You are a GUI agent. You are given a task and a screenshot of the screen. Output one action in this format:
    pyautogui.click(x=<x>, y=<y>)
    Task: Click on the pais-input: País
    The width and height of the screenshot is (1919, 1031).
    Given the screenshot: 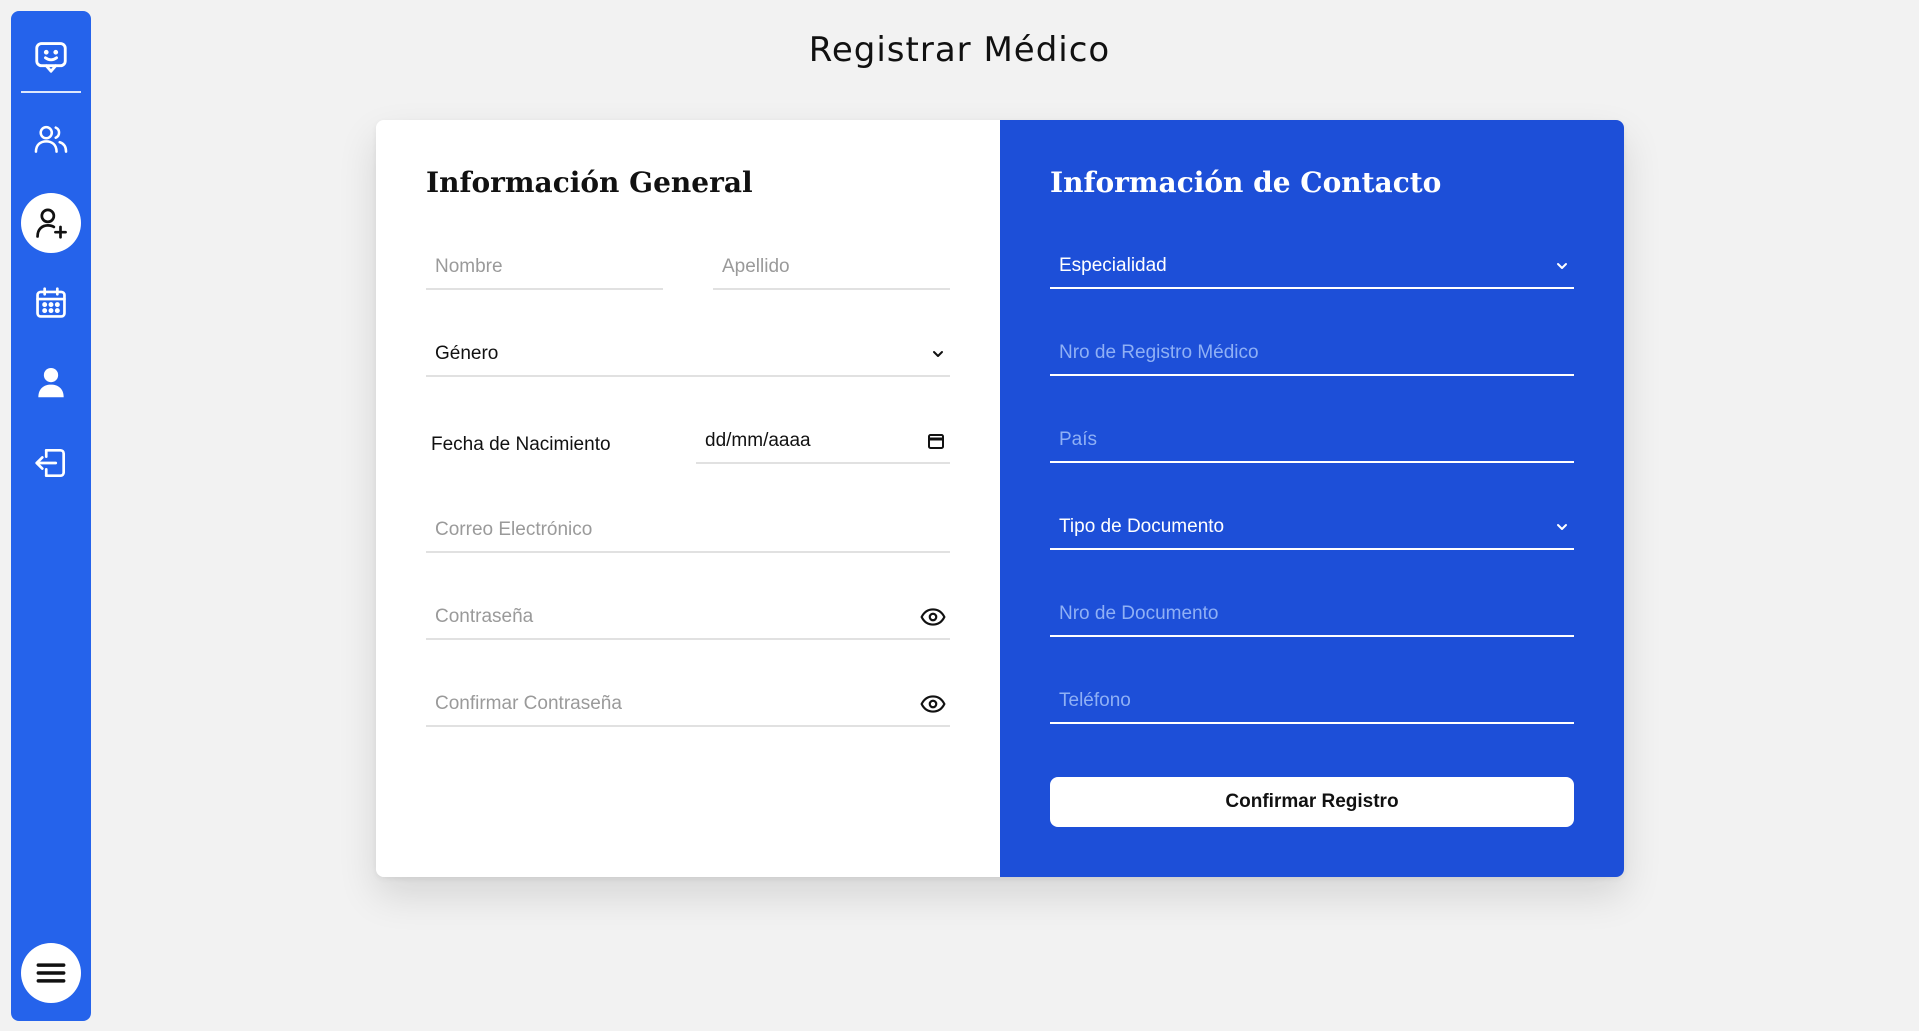 What is the action you would take?
    pyautogui.click(x=1312, y=441)
    